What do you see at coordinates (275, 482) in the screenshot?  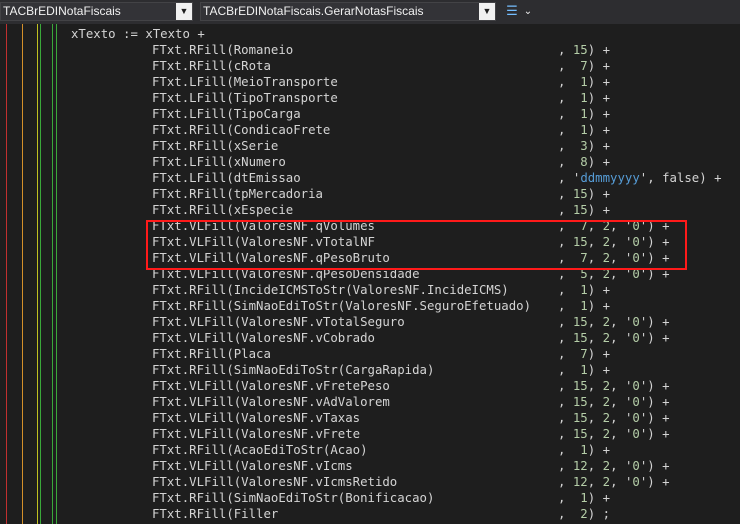 I see `code-expression: FTxt.VLFill(ValoresNF.vIcmsRetido` at bounding box center [275, 482].